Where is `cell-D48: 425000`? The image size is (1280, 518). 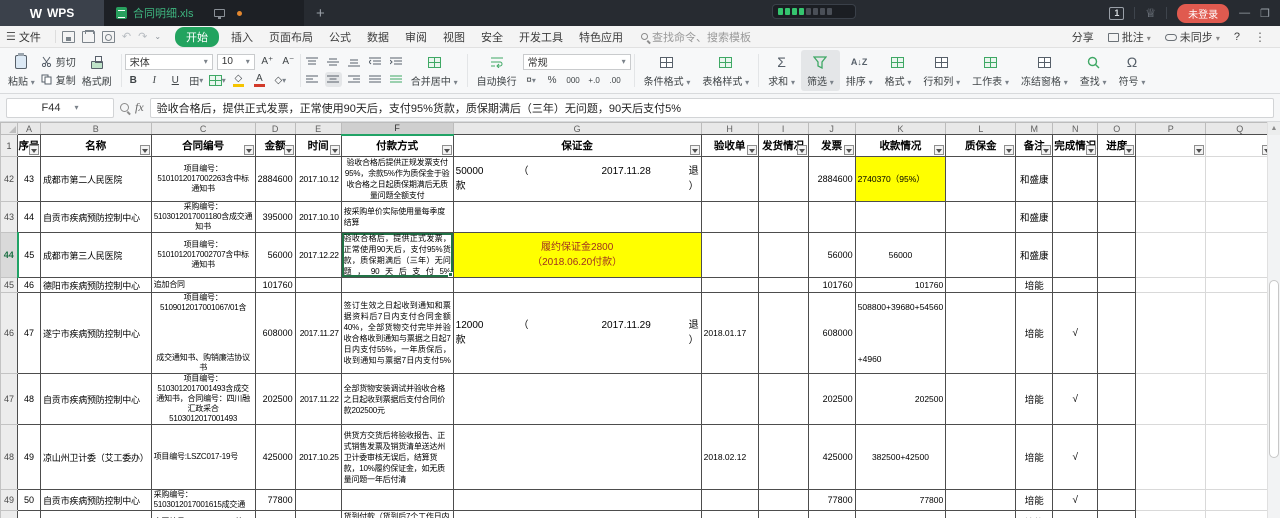 cell-D48: 425000 is located at coordinates (275, 457).